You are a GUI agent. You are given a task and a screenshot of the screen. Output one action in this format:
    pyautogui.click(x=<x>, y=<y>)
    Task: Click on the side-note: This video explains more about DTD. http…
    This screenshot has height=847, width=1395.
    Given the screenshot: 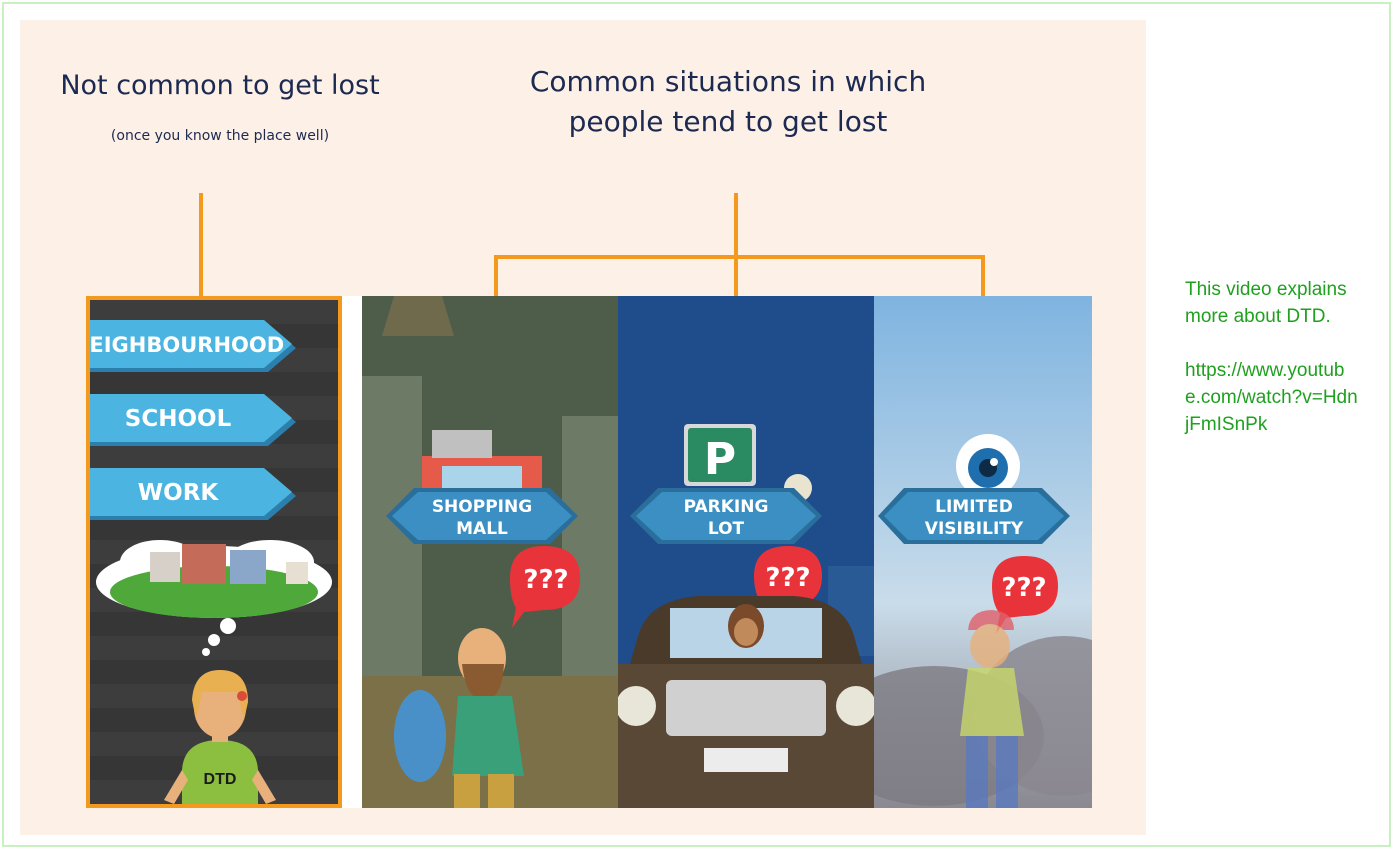 What is the action you would take?
    pyautogui.click(x=1285, y=370)
    